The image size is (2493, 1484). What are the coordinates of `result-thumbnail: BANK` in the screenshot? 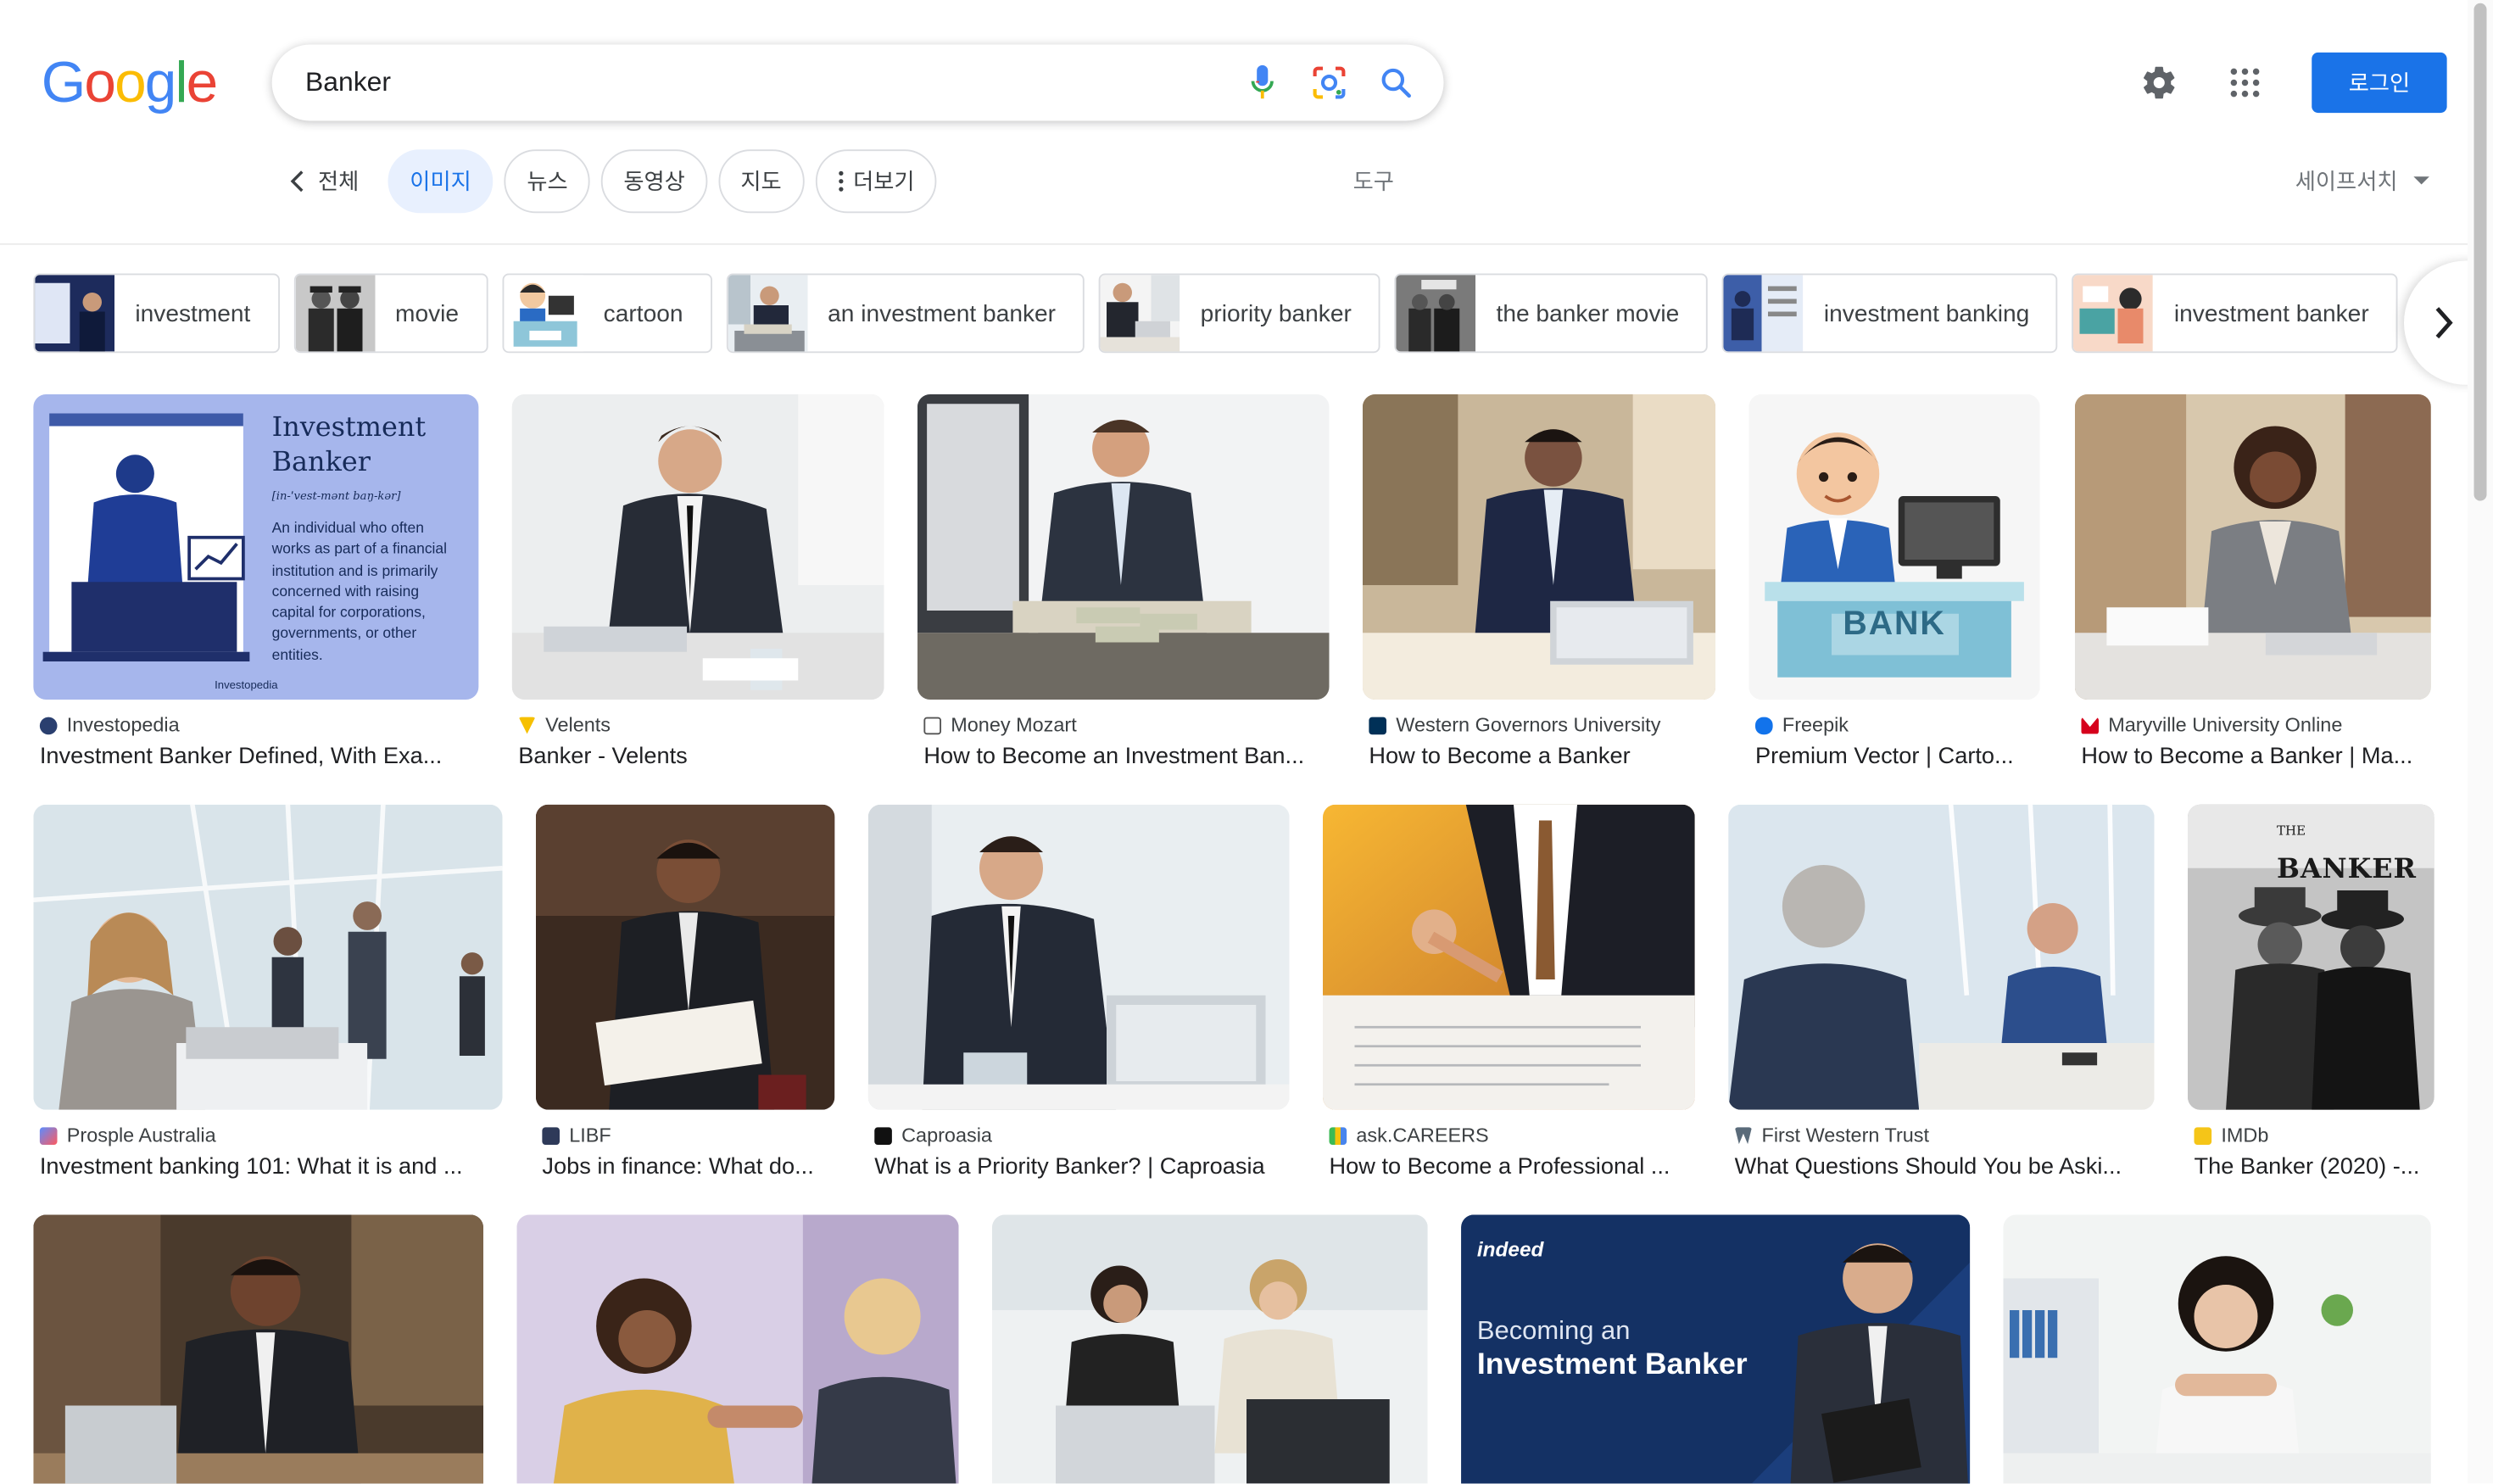 It's located at (1894, 547).